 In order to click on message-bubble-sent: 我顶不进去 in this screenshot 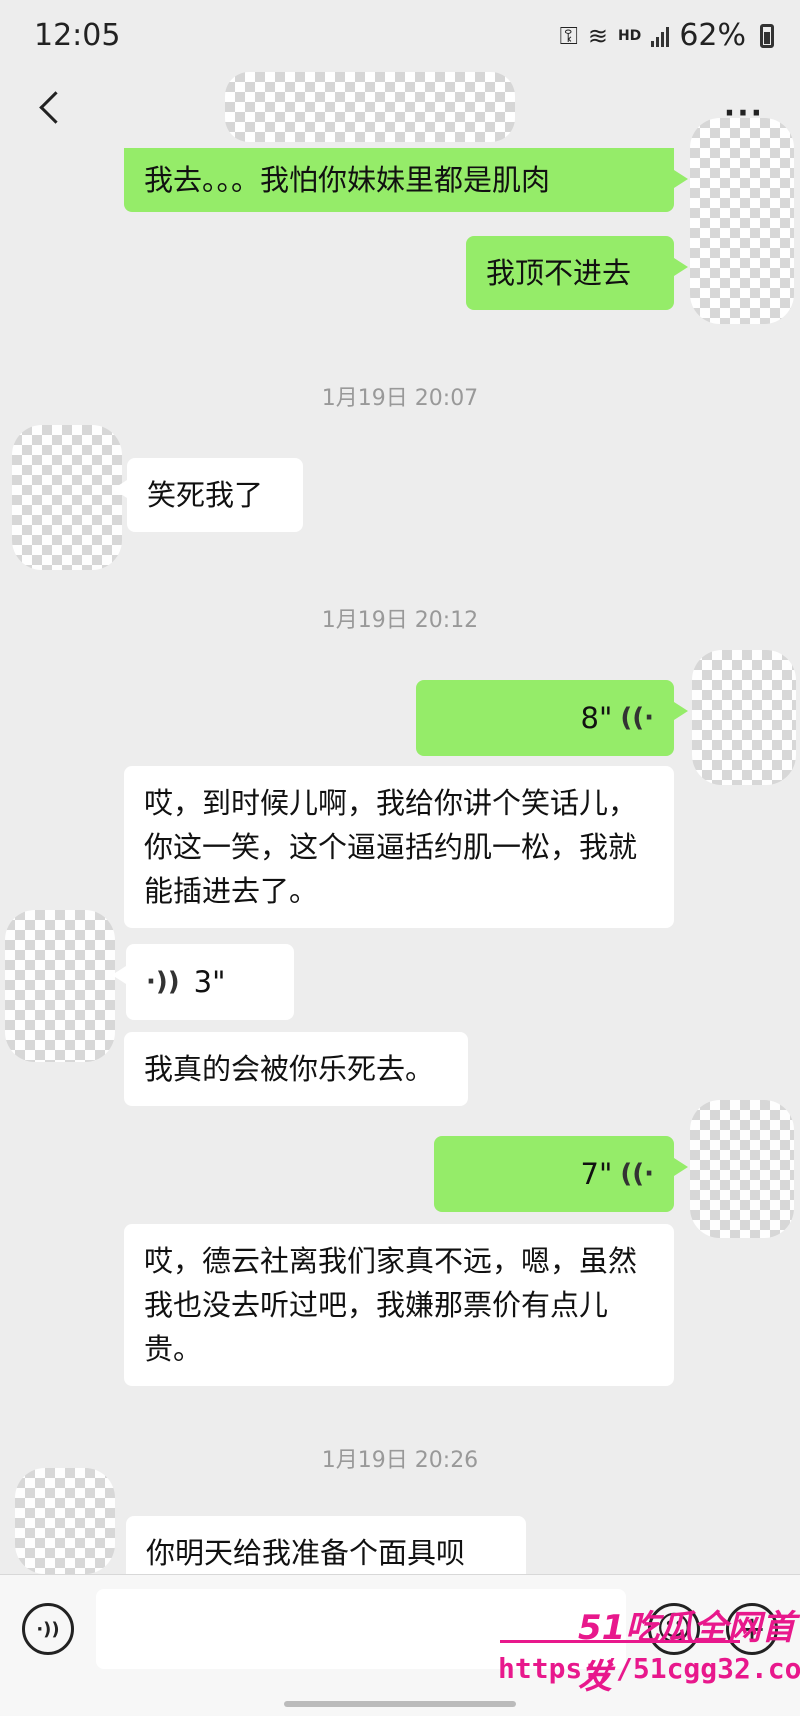, I will do `click(577, 273)`.